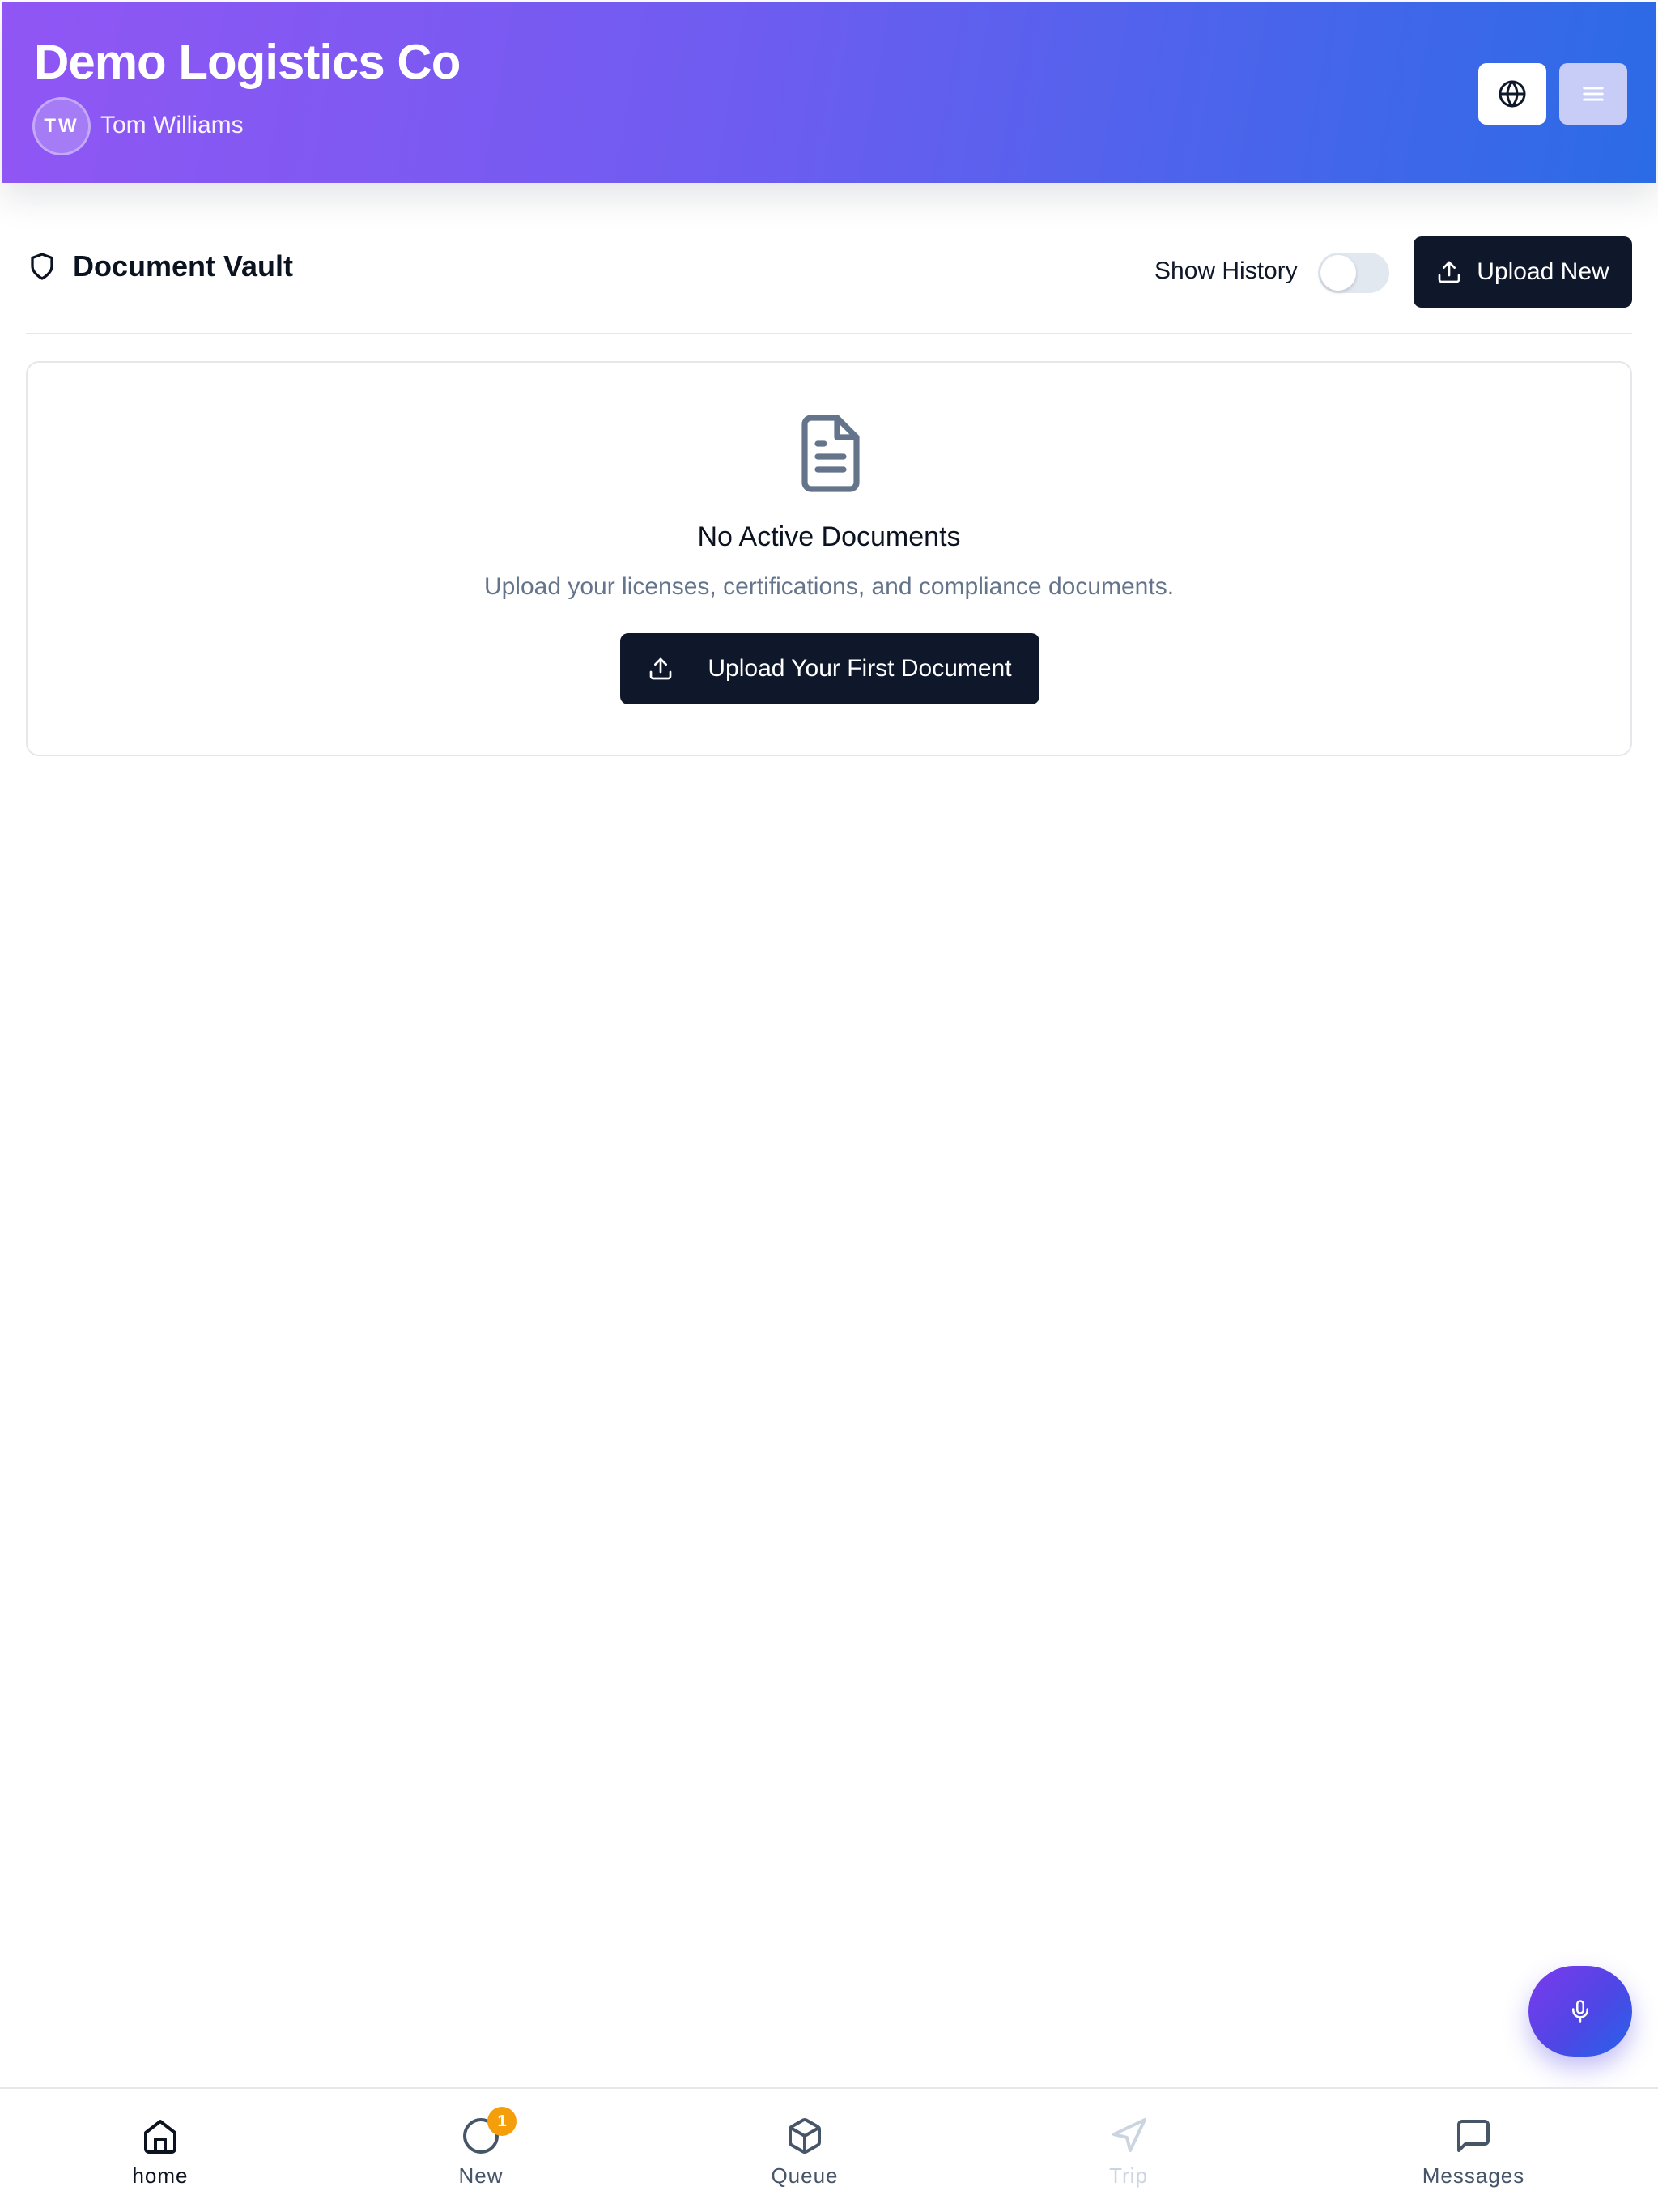 The image size is (1658, 2212). What do you see at coordinates (1473, 2176) in the screenshot?
I see `nav-label-messages: Messages` at bounding box center [1473, 2176].